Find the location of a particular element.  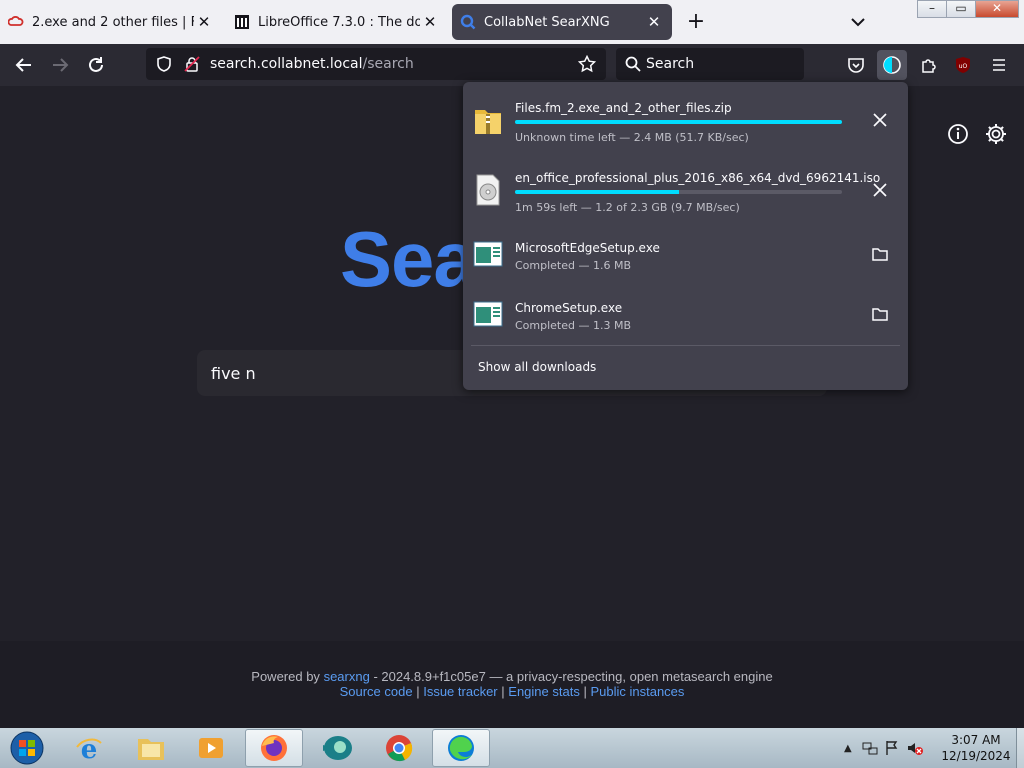

reload-button is located at coordinates (96, 65).